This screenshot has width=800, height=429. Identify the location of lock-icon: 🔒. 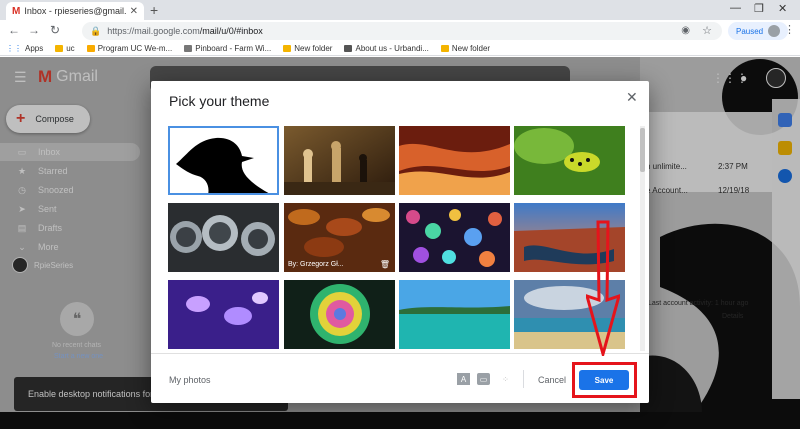
(96, 30).